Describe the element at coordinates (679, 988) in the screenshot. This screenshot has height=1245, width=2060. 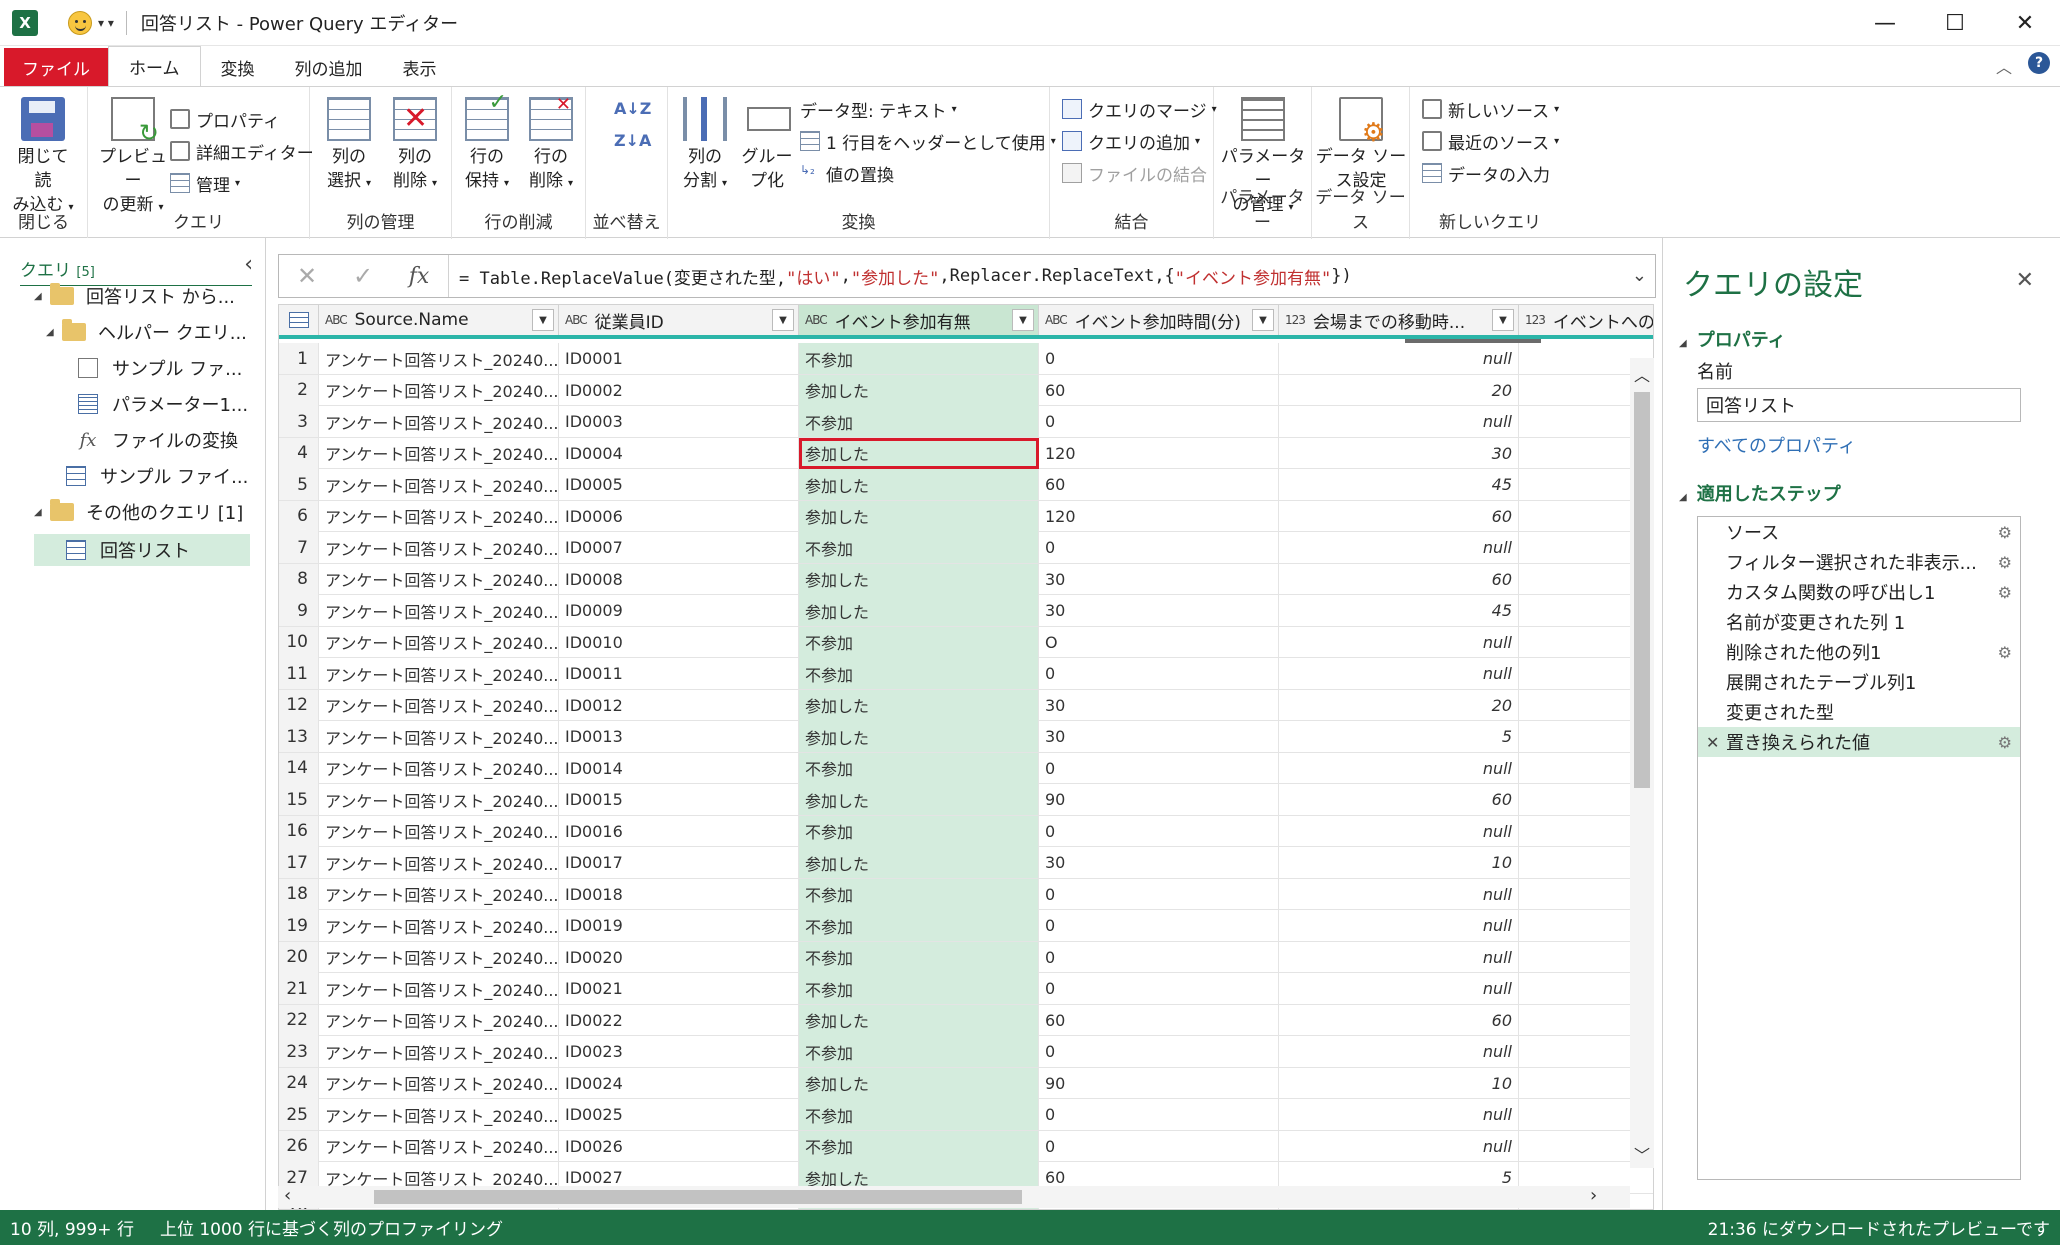
I see `cell-employee-id: ID0021` at that location.